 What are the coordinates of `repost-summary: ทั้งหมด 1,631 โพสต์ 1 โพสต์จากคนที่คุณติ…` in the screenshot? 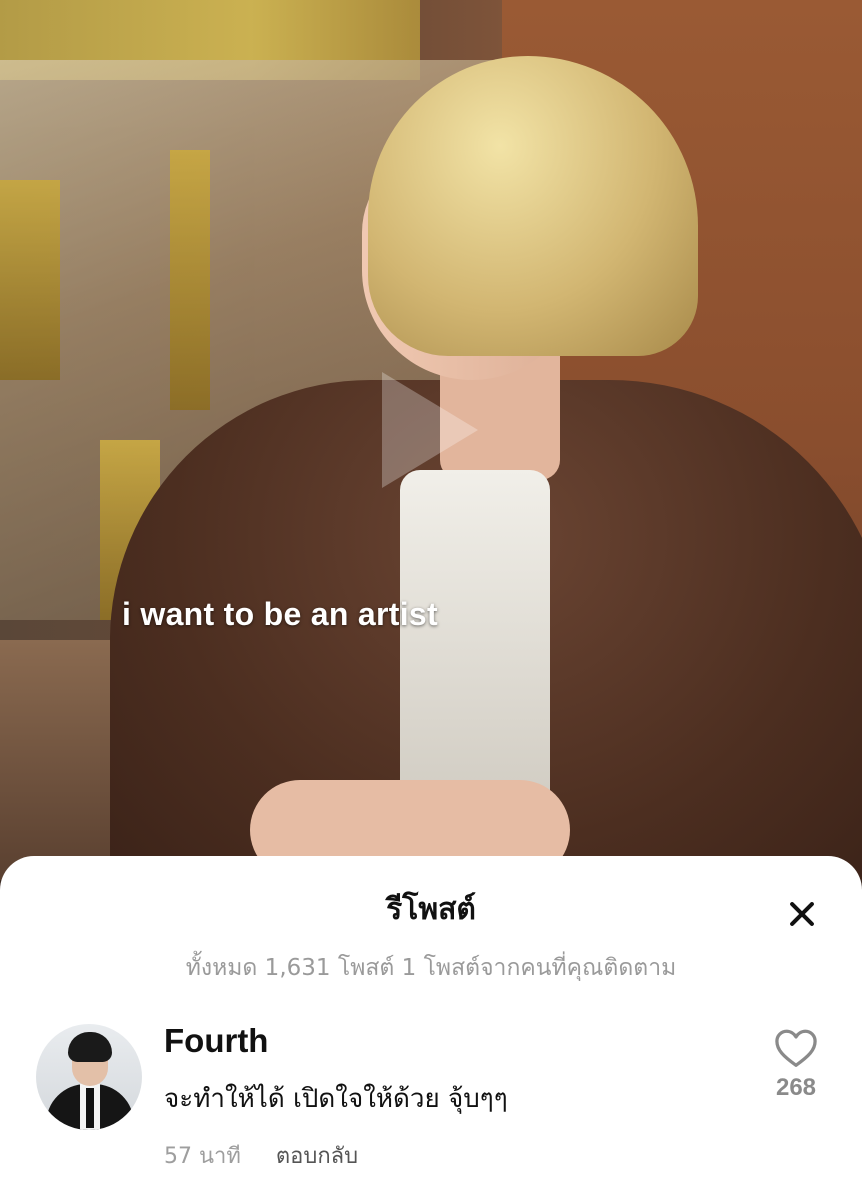 It's located at (431, 968).